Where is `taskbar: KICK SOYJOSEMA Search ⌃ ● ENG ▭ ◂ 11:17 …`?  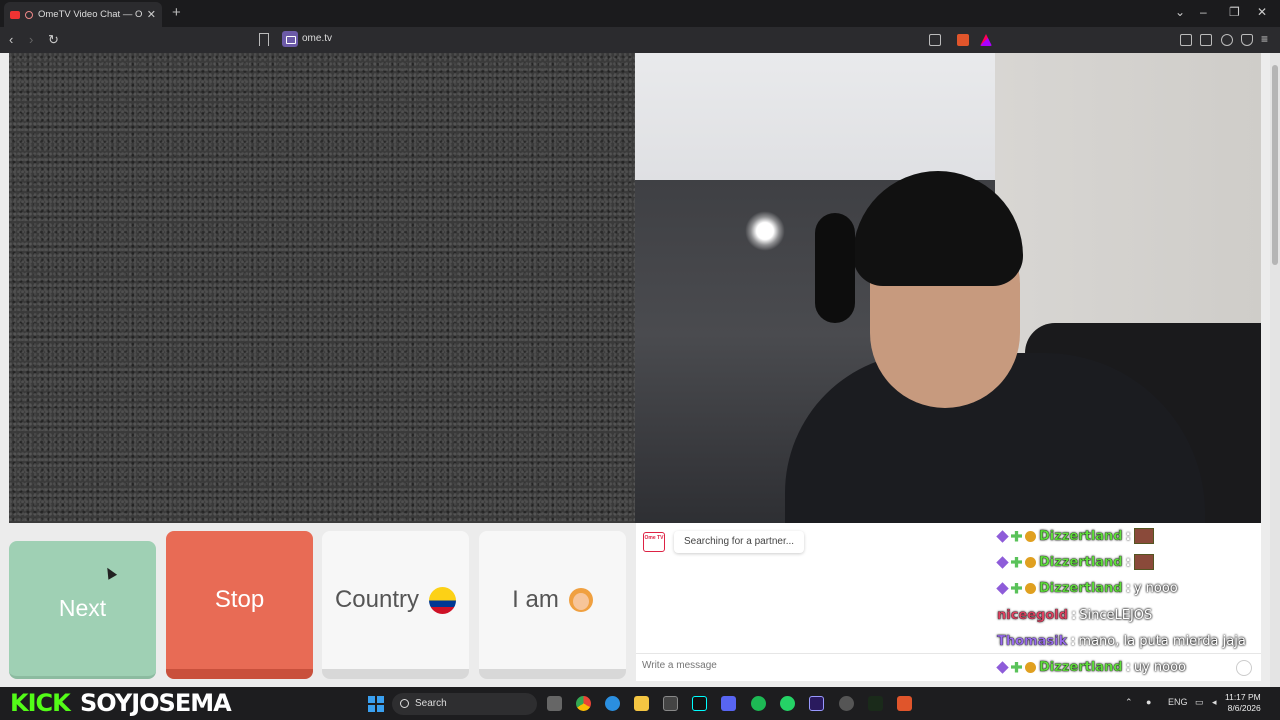 taskbar: KICK SOYJOSEMA Search ⌃ ● ENG ▭ ◂ 11:17 … is located at coordinates (640, 703).